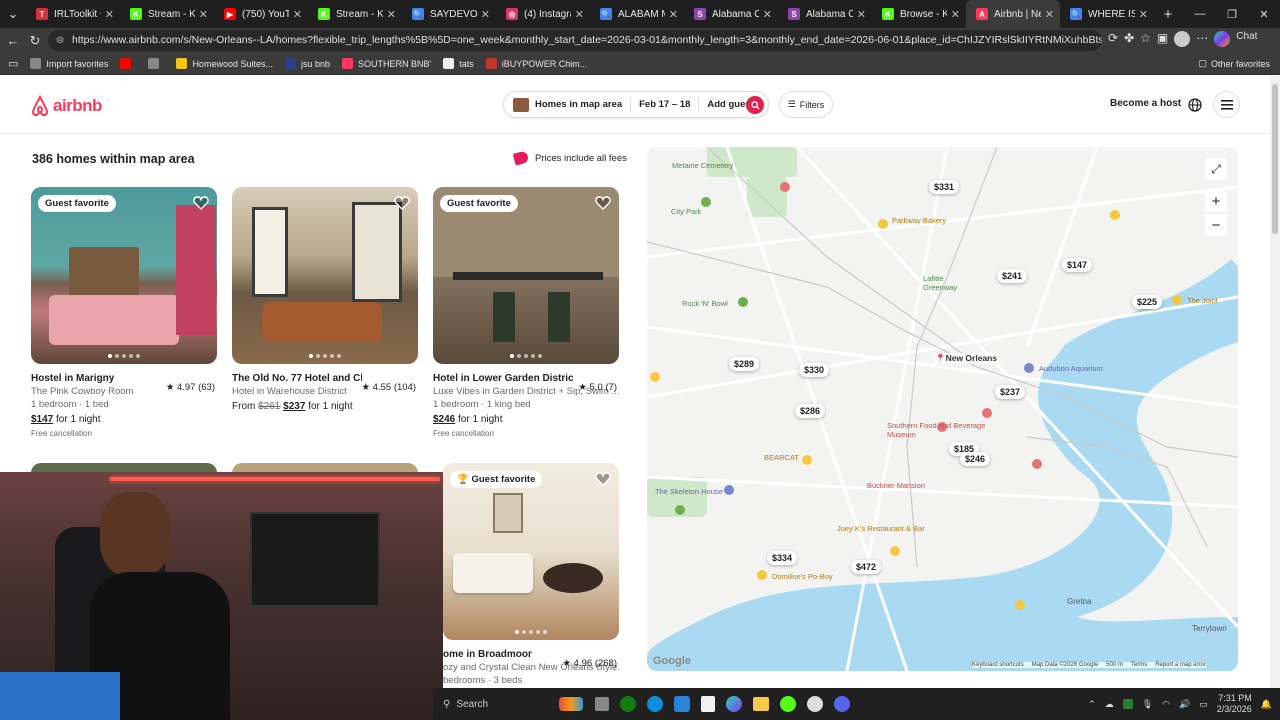 Image resolution: width=1280 pixels, height=720 pixels. Describe the element at coordinates (814, 370) in the screenshot. I see `price-pin: $330` at that location.